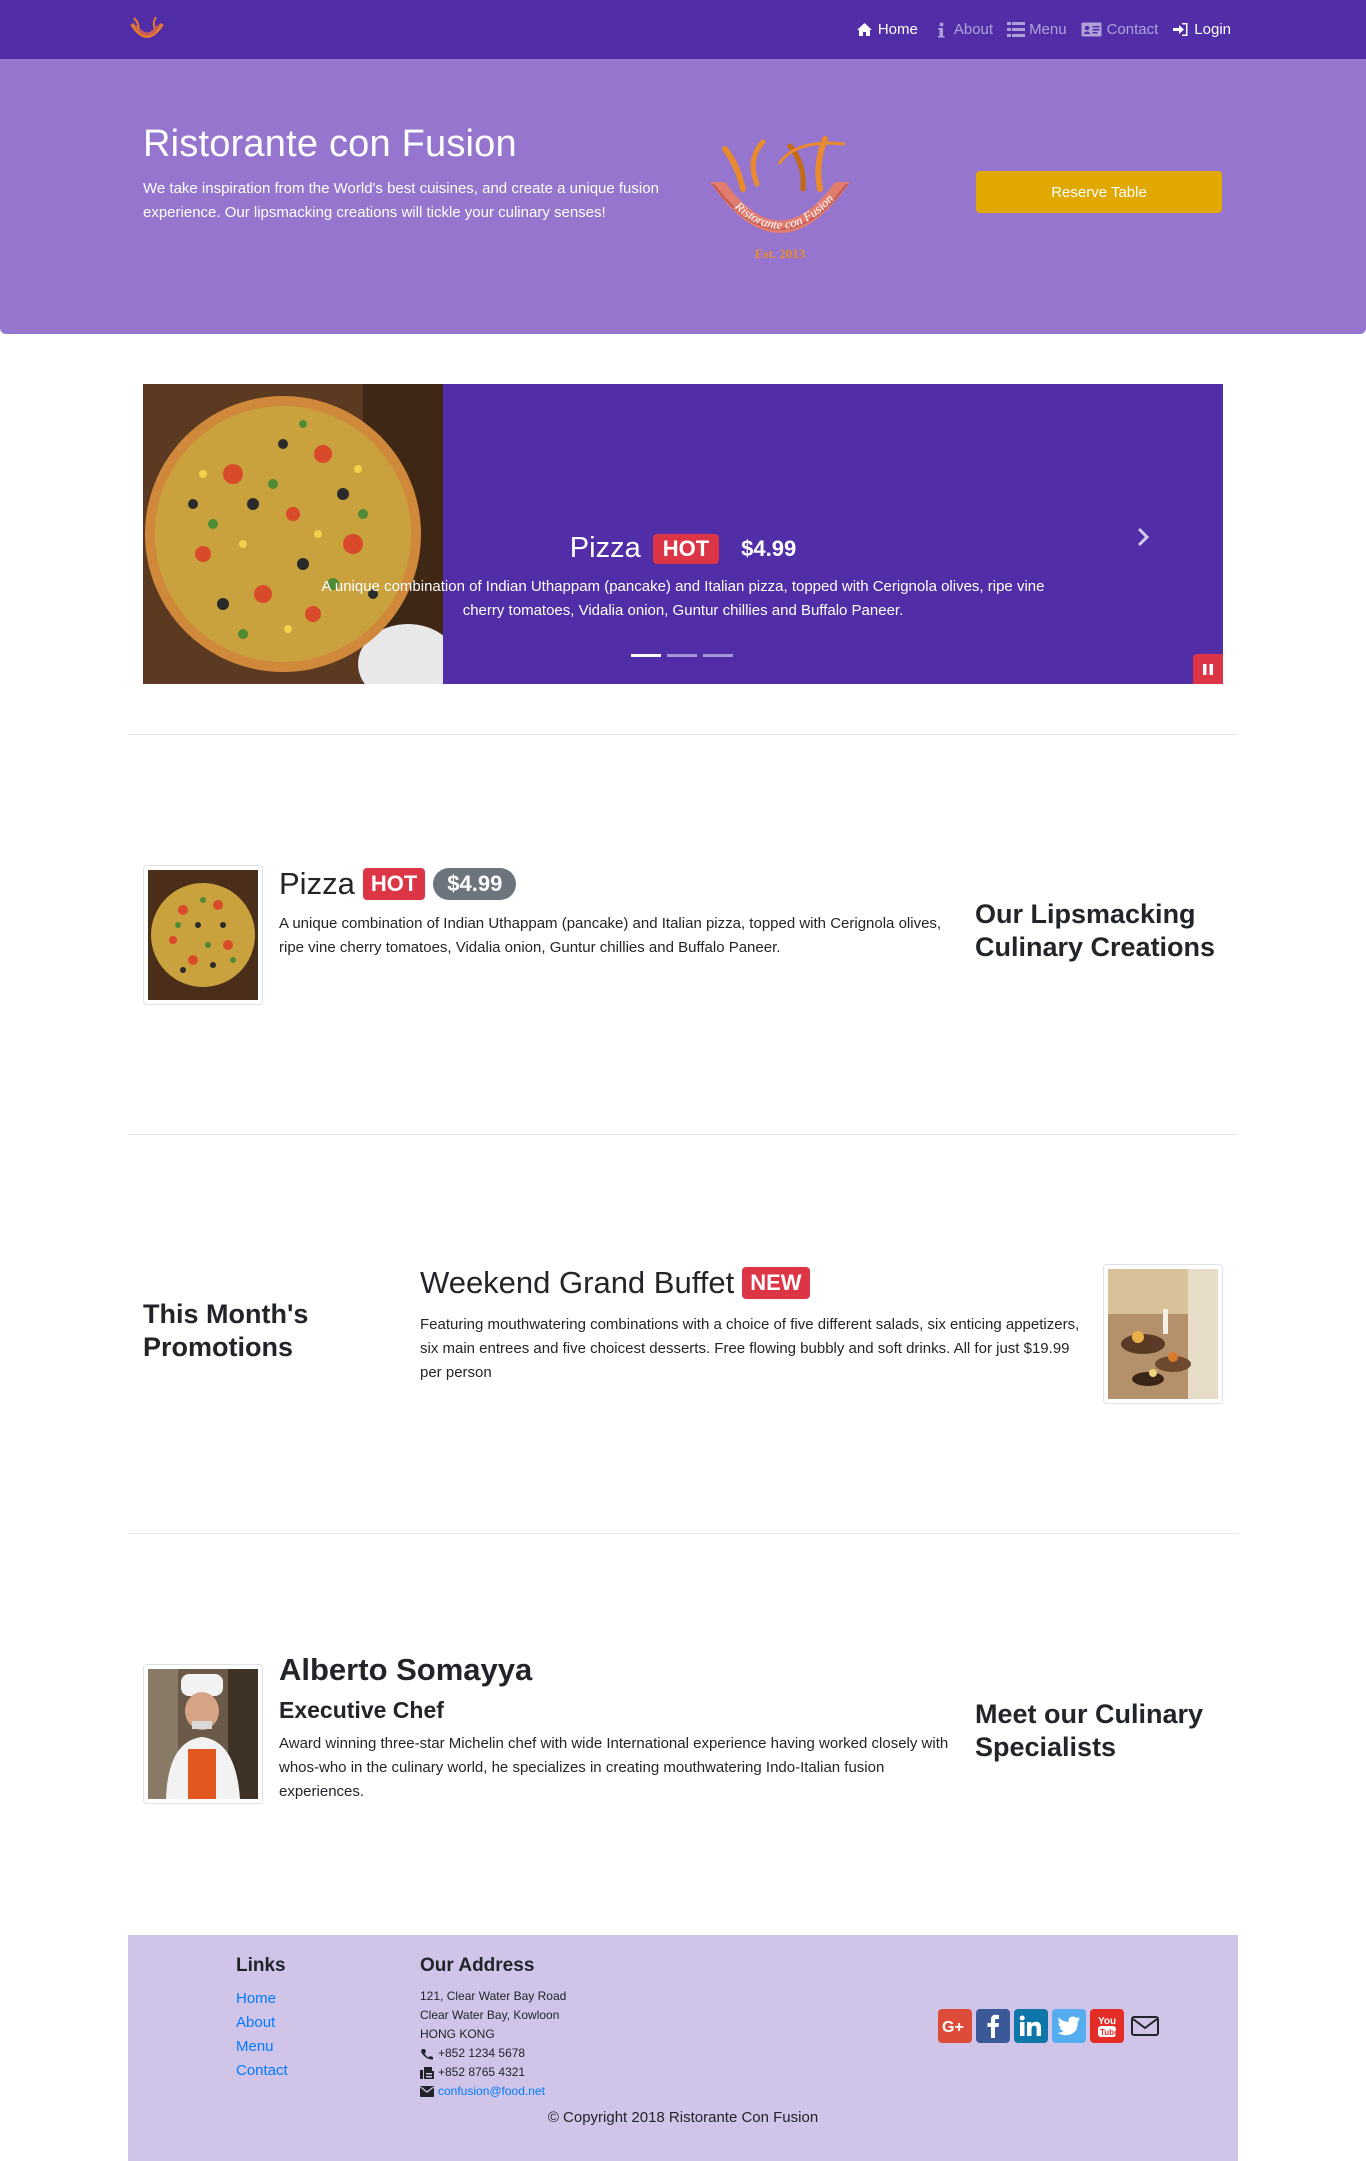 The height and width of the screenshot is (2161, 1366). Describe the element at coordinates (406, 1669) in the screenshot. I see `leader-name: Alberto Somayya` at that location.